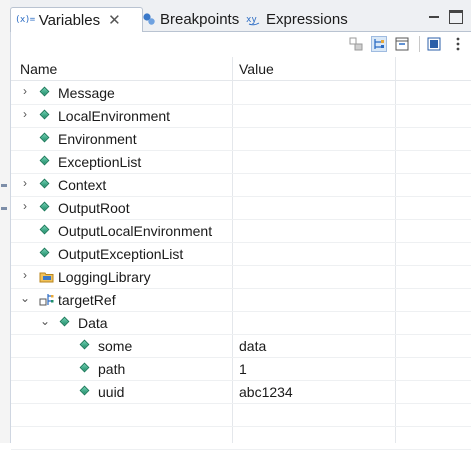 This screenshot has width=471, height=450. I want to click on variable-value: 1, so click(243, 369).